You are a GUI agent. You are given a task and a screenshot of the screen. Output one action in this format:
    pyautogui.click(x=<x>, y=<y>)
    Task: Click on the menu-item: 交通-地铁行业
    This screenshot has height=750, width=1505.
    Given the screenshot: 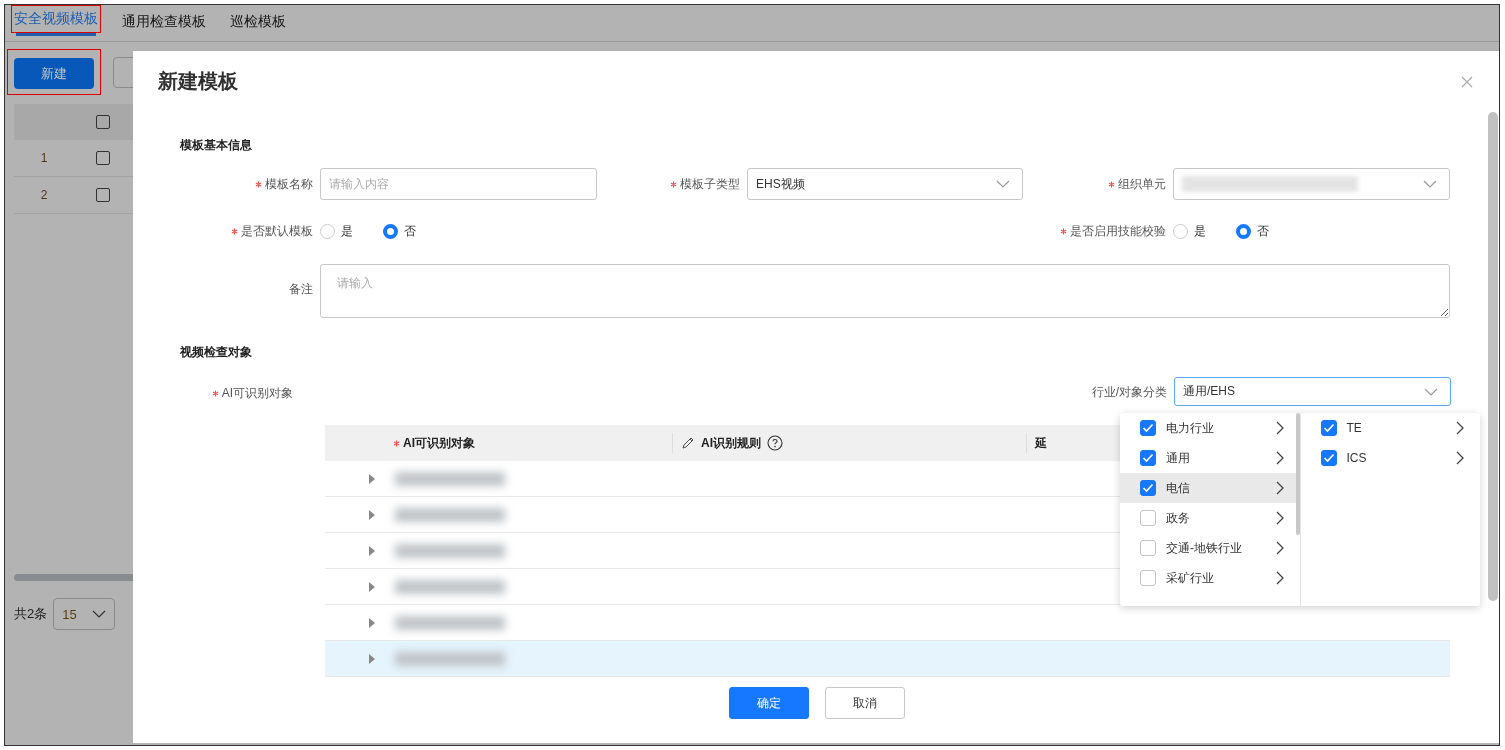 What is the action you would take?
    pyautogui.click(x=1210, y=548)
    